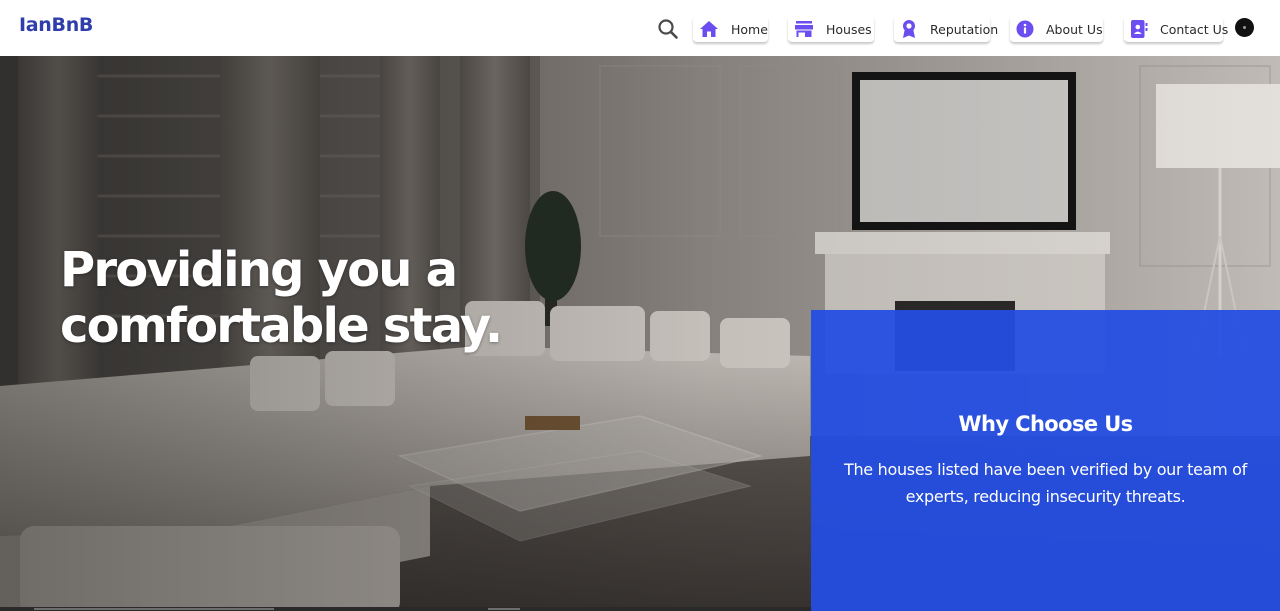  What do you see at coordinates (259, 270) in the screenshot?
I see `hero-title-line-1: Providing you a` at bounding box center [259, 270].